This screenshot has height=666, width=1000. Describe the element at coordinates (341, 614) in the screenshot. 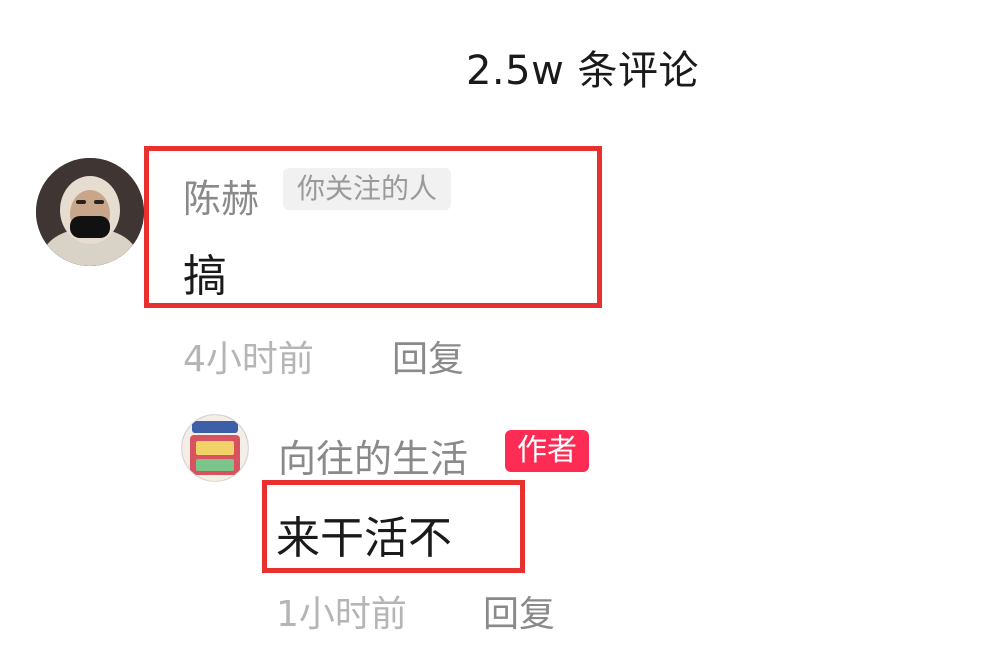

I see `comment-timestamp: 1小时前` at that location.